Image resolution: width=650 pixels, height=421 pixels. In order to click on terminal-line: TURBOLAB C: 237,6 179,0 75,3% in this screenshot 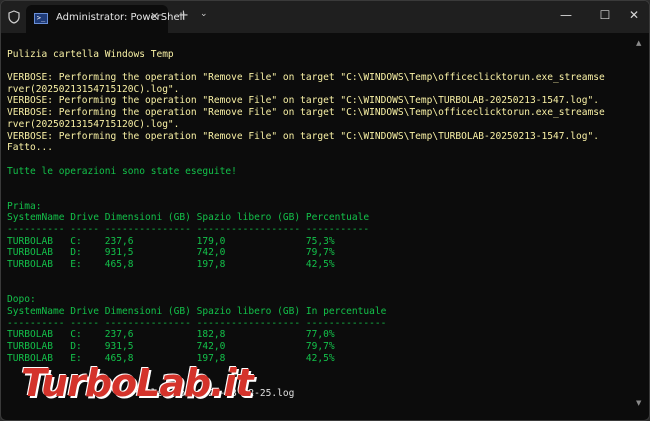, I will do `click(171, 241)`.